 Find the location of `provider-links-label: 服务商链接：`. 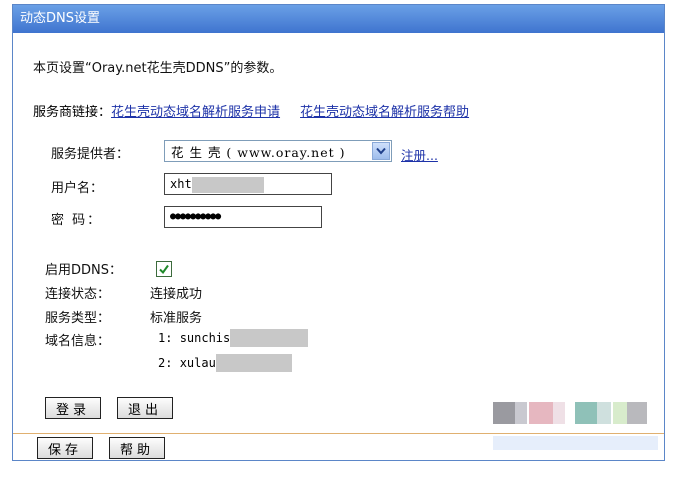

provider-links-label: 服务商链接： is located at coordinates (72, 112).